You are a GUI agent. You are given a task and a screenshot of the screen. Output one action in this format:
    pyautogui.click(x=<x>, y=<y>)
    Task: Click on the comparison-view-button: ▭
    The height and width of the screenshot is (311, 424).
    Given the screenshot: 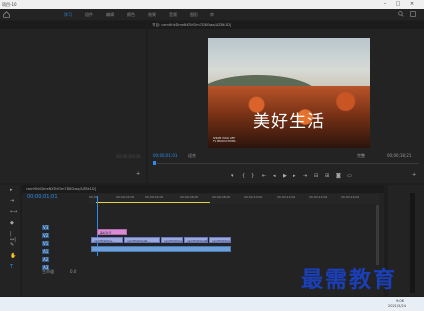 What is the action you would take?
    pyautogui.click(x=349, y=176)
    